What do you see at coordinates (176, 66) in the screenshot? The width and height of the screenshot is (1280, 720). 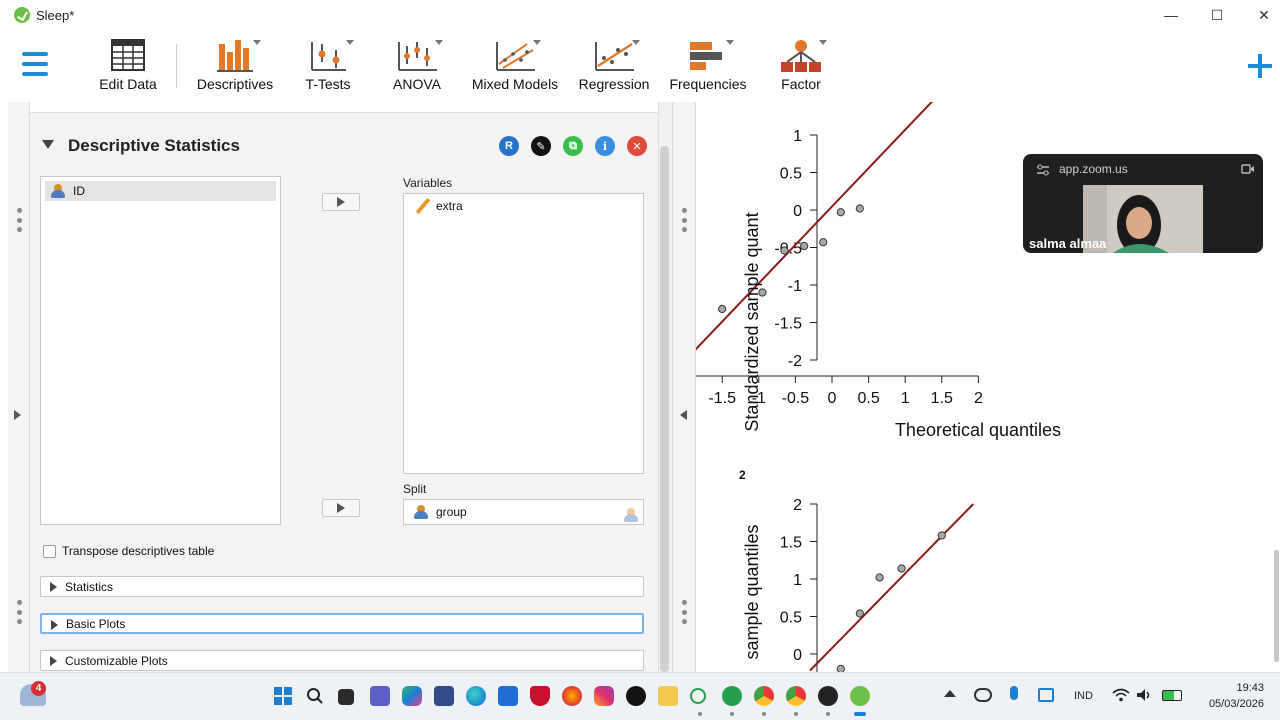 I see `ribbon-separator` at bounding box center [176, 66].